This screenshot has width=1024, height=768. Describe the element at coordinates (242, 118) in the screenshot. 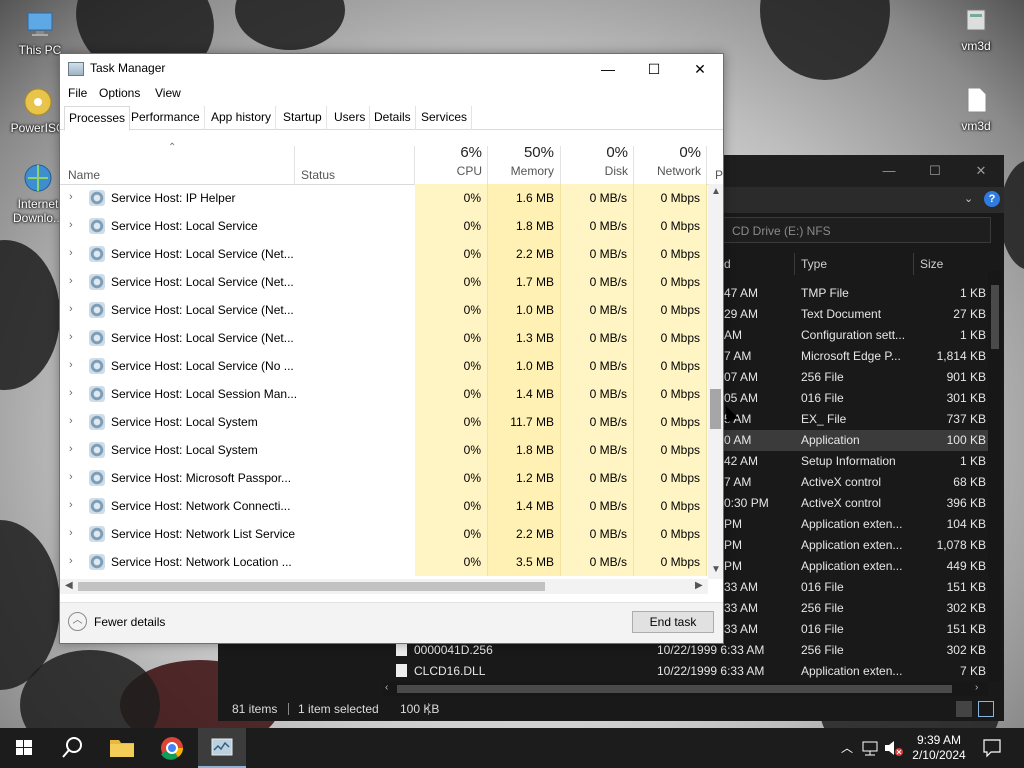

I see `tab-app-history: App history` at that location.